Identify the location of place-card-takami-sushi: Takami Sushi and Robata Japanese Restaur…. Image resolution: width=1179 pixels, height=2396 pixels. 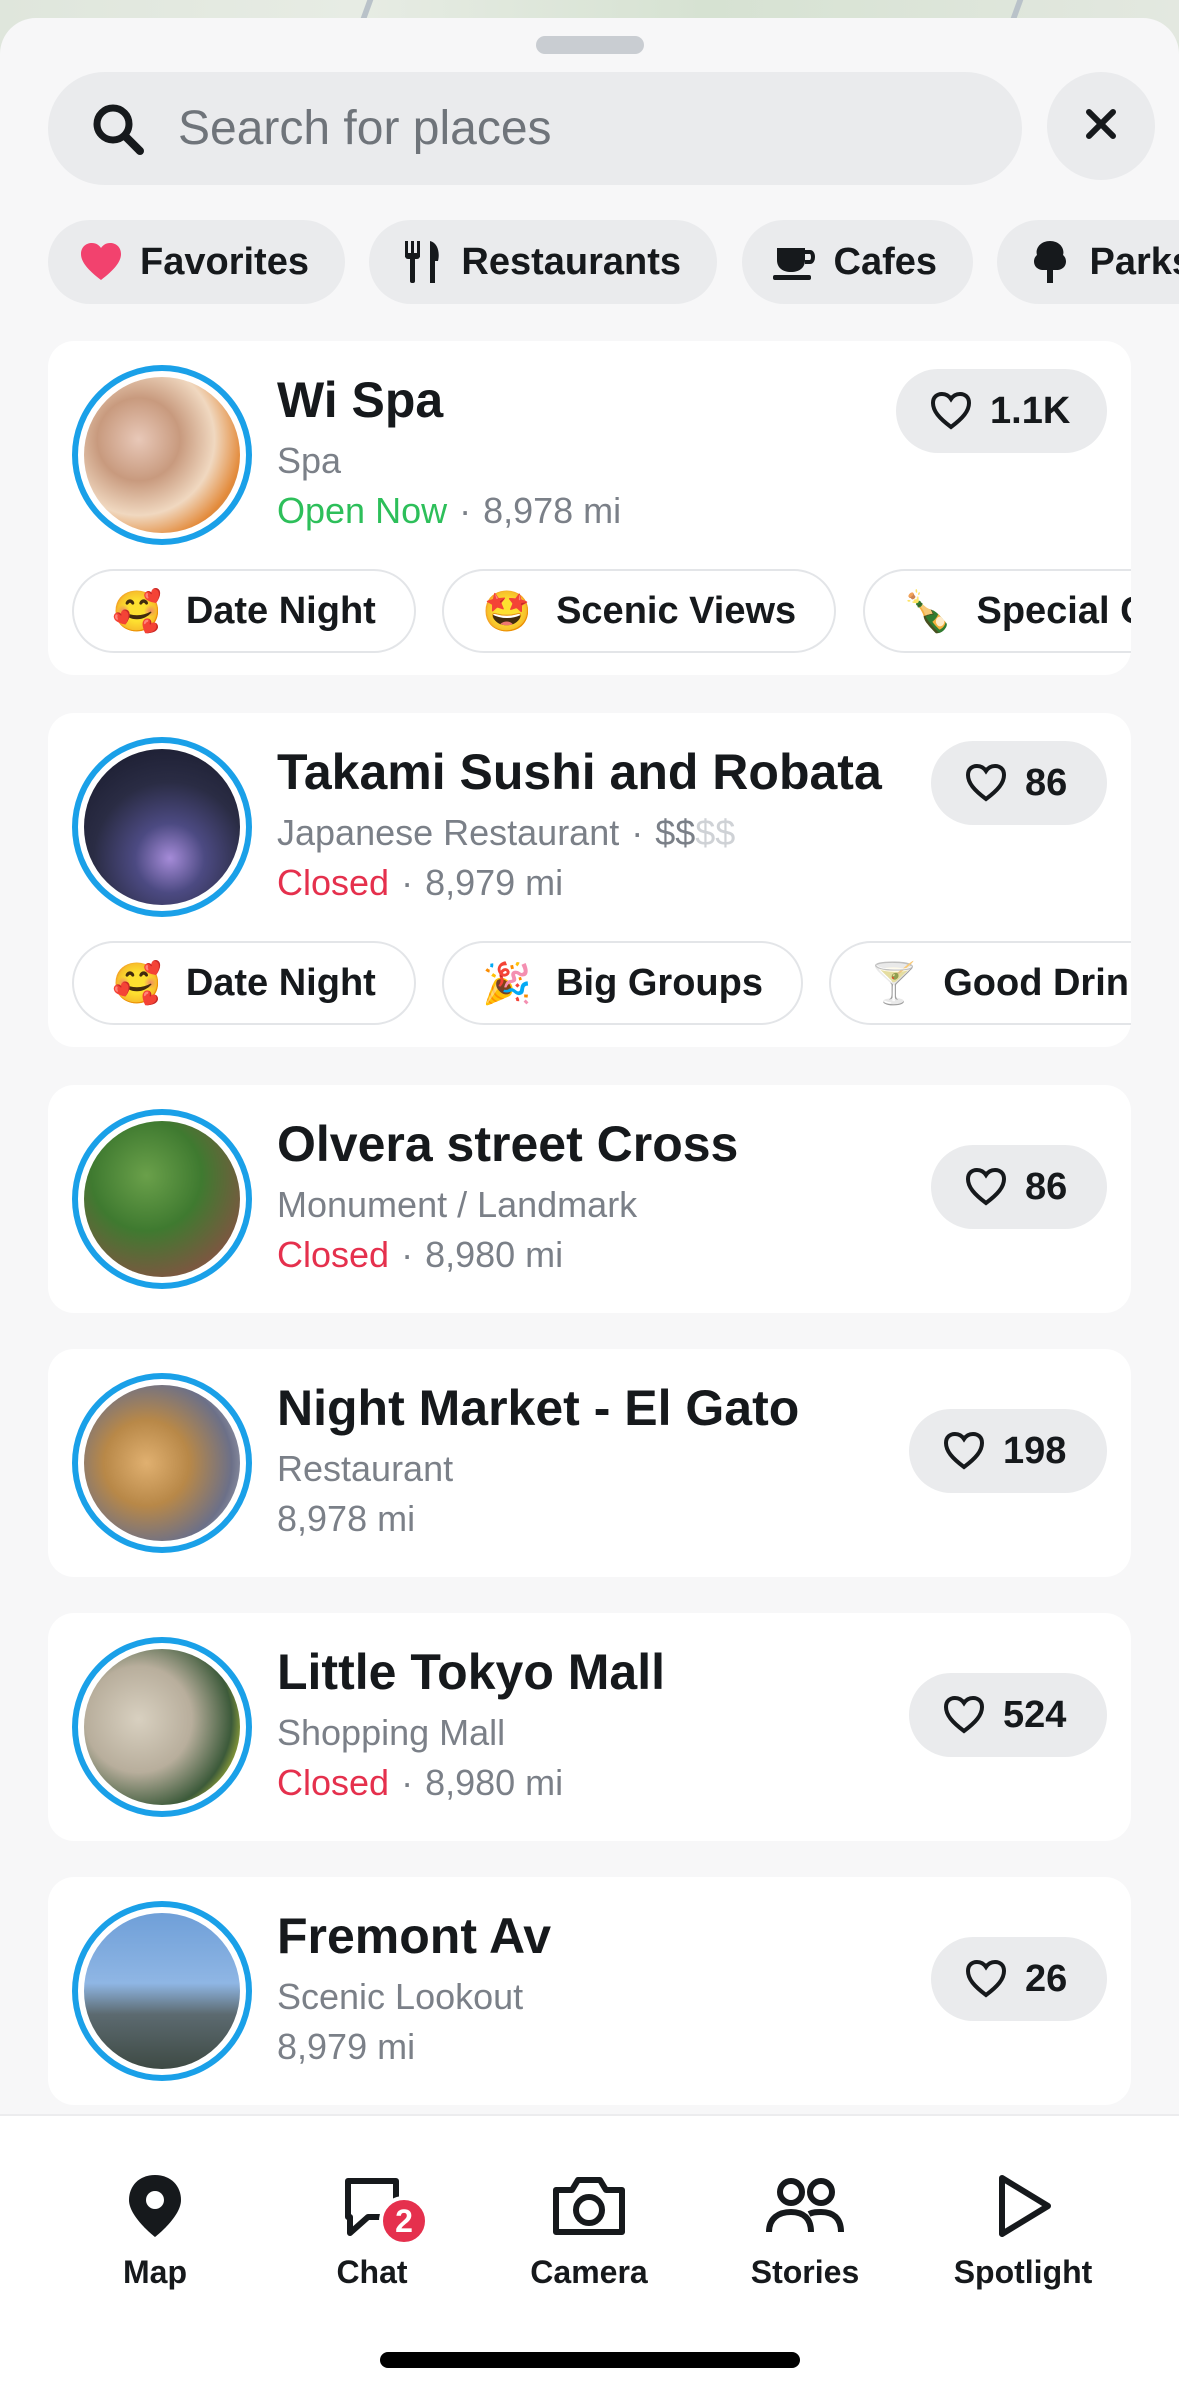
(589, 880).